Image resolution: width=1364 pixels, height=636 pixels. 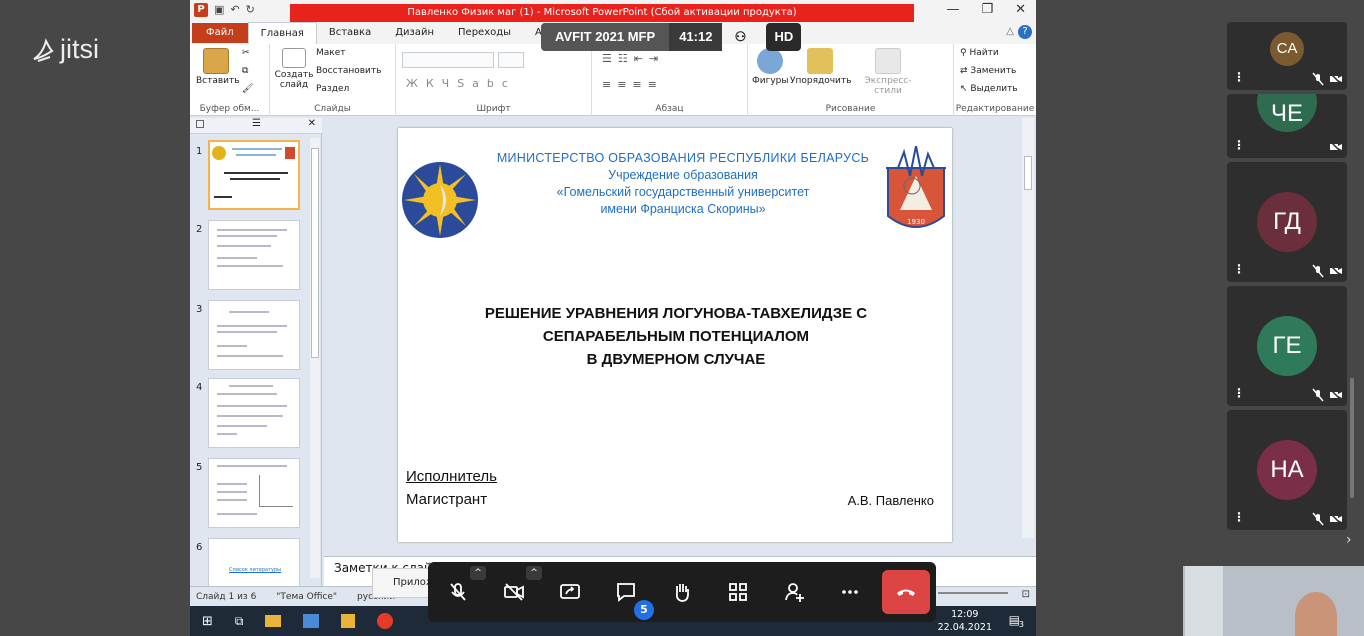 What do you see at coordinates (273, 621) in the screenshot?
I see `file-explorer-icon` at bounding box center [273, 621].